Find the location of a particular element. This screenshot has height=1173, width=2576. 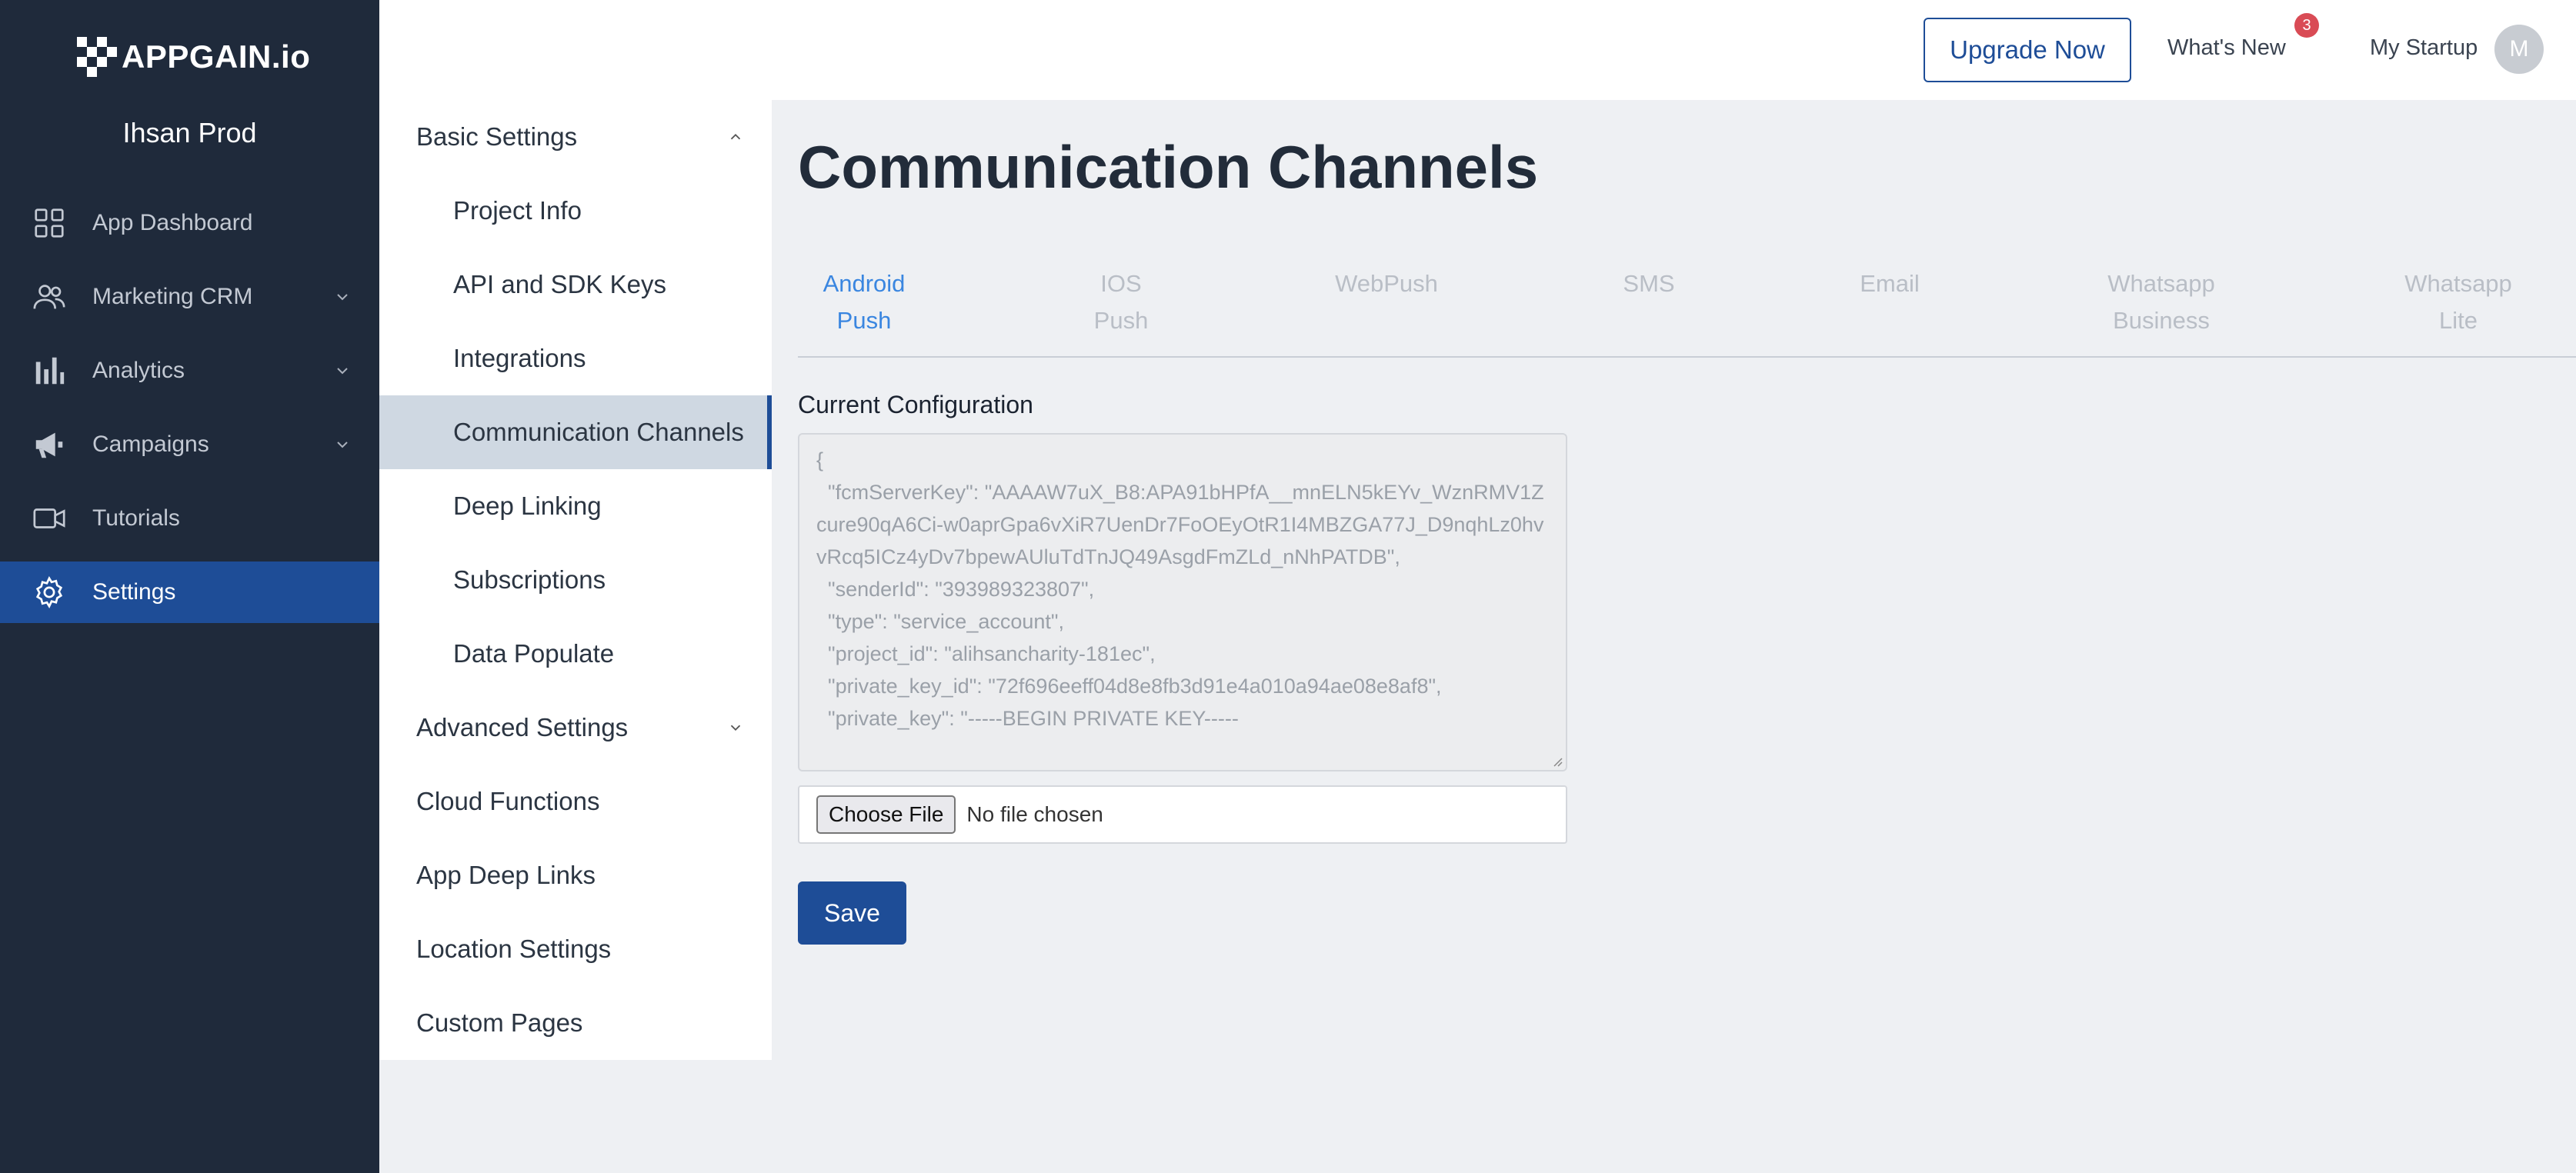

chevron-up-icon is located at coordinates (735, 136).